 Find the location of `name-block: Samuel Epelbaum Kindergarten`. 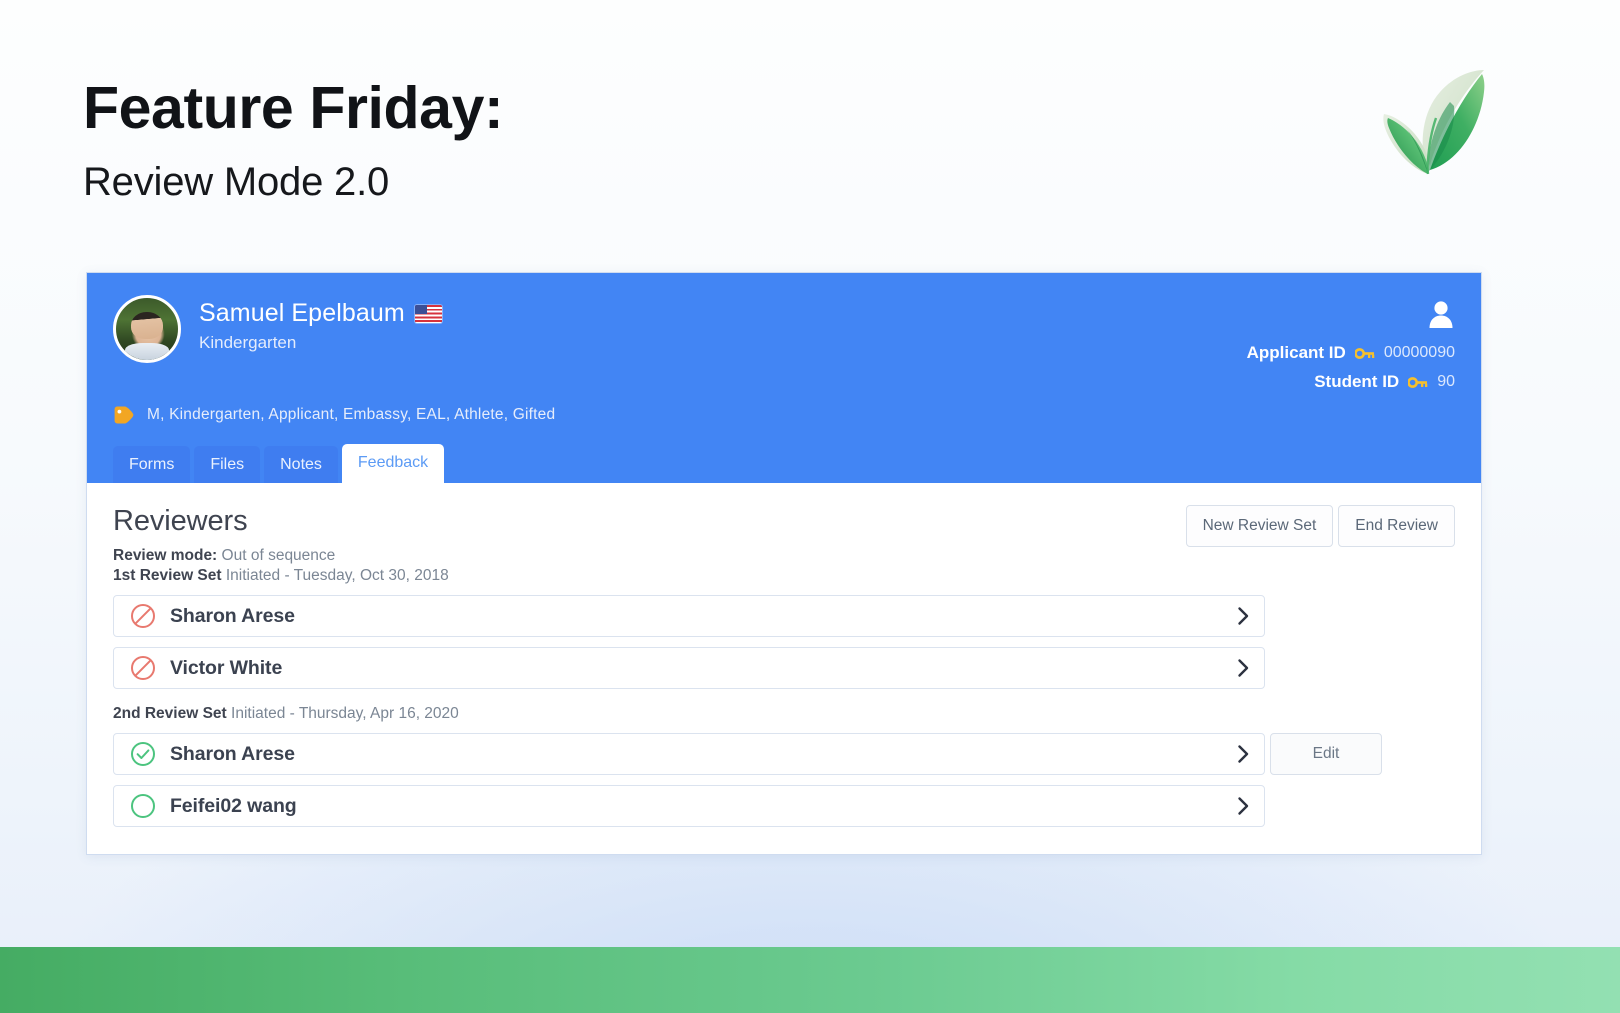

name-block: Samuel Epelbaum Kindergarten is located at coordinates (320, 324).